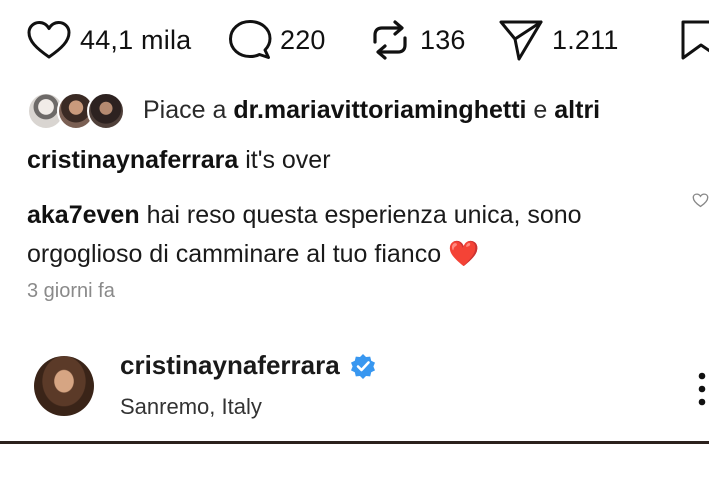  I want to click on share-count: 1.211, so click(585, 39).